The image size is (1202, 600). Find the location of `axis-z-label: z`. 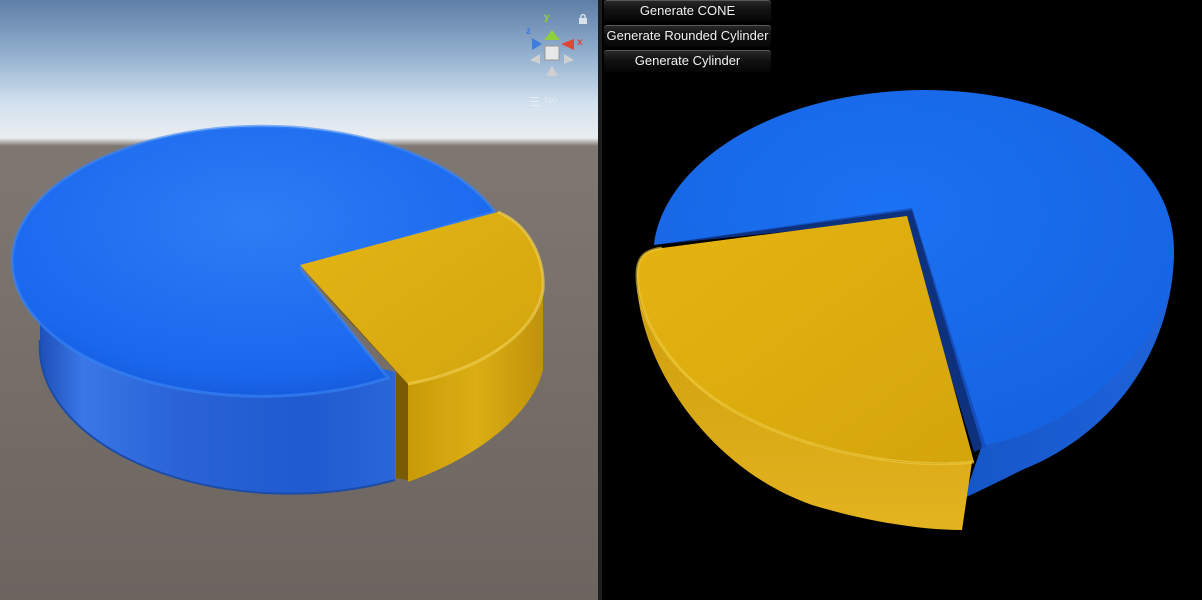

axis-z-label: z is located at coordinates (528, 31).